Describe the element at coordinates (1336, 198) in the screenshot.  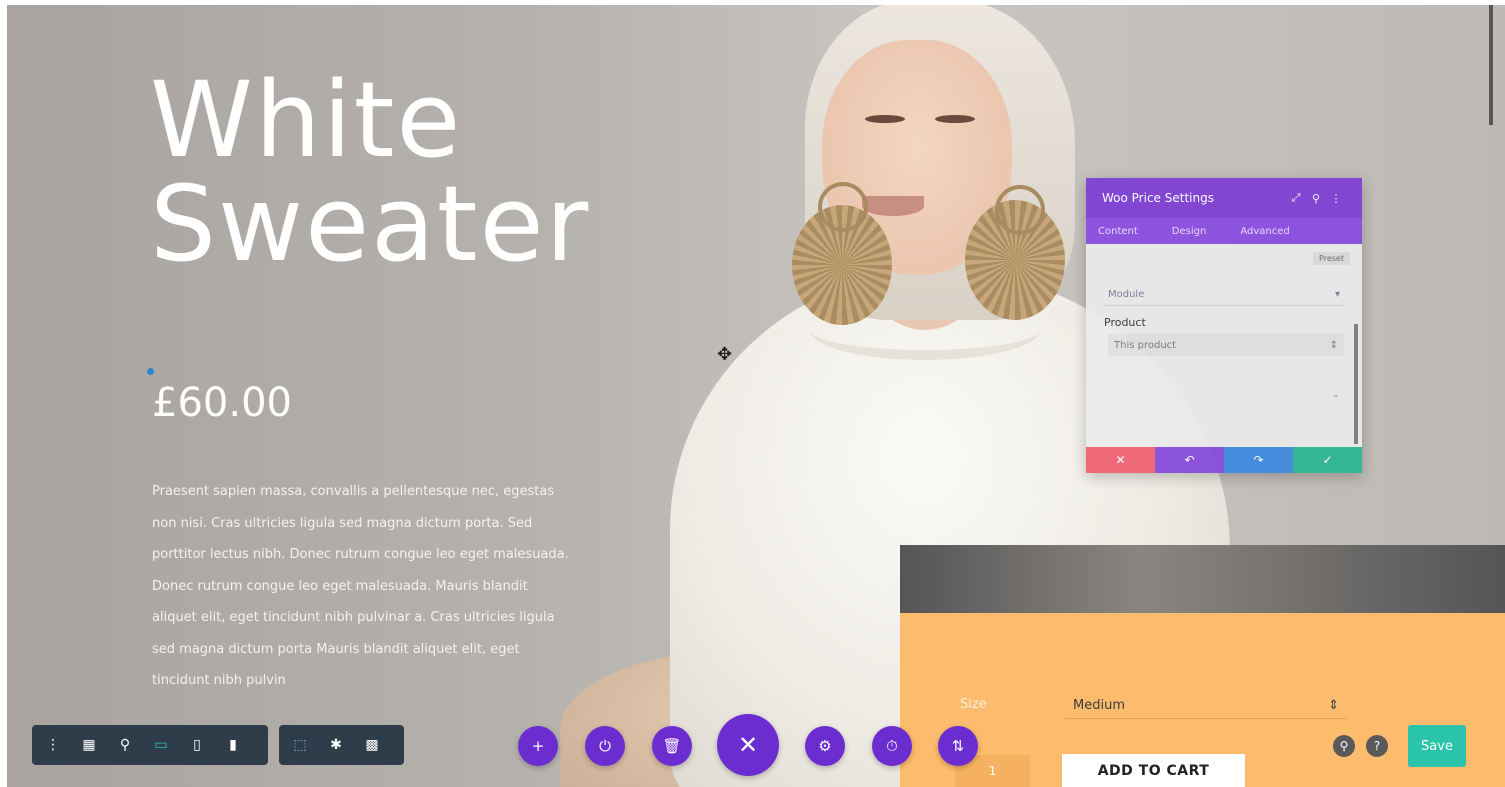
I see `more-icon: ⋮` at that location.